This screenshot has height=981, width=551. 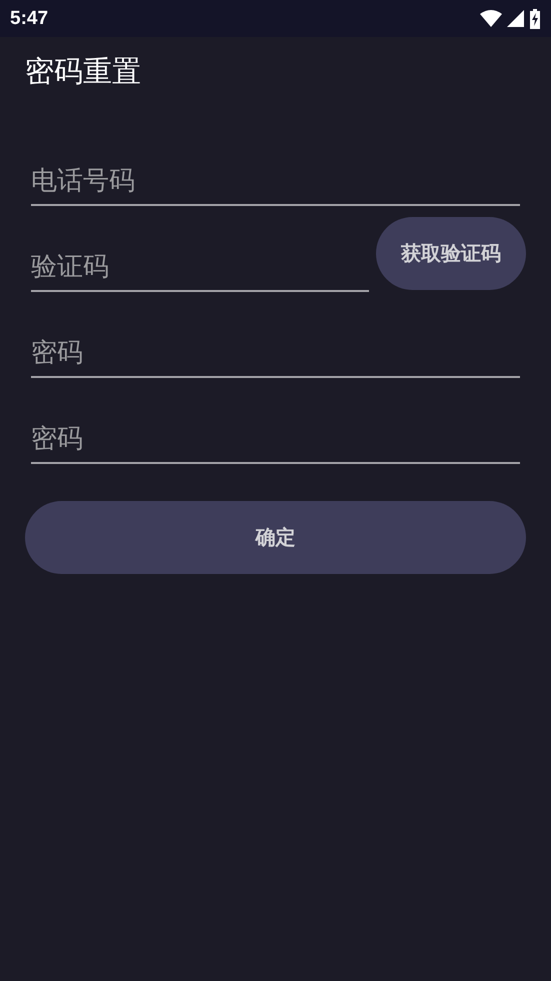 I want to click on get-code-button: 获取验证码, so click(x=451, y=253).